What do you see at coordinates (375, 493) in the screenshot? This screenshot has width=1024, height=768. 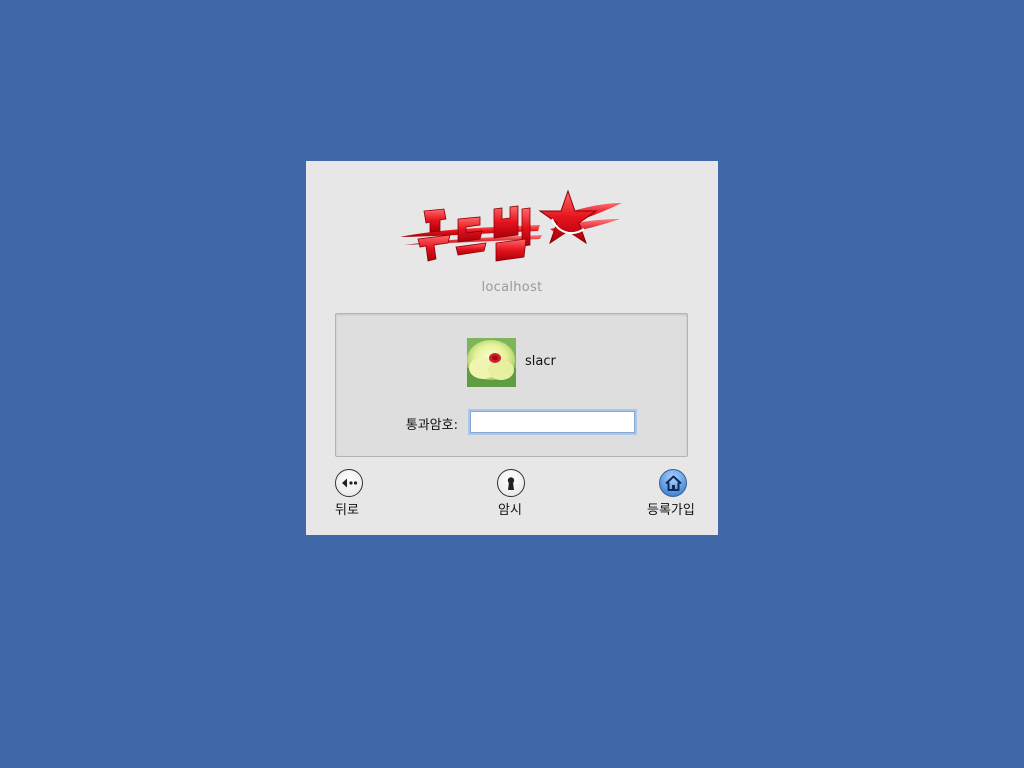 I see `back-button: 뒤로` at bounding box center [375, 493].